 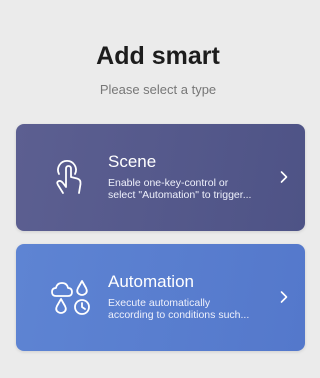 What do you see at coordinates (158, 89) in the screenshot?
I see `page-subtitle: Please select a type` at bounding box center [158, 89].